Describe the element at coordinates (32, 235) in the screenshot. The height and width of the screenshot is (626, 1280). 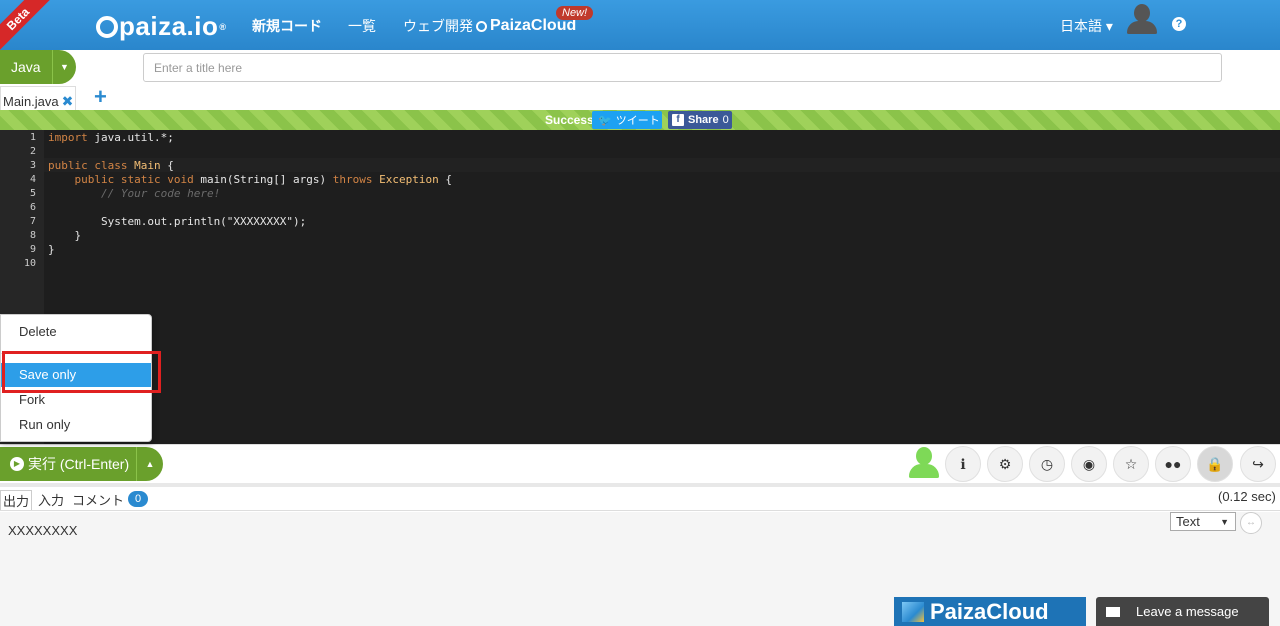
I see `line-number: 8` at that location.